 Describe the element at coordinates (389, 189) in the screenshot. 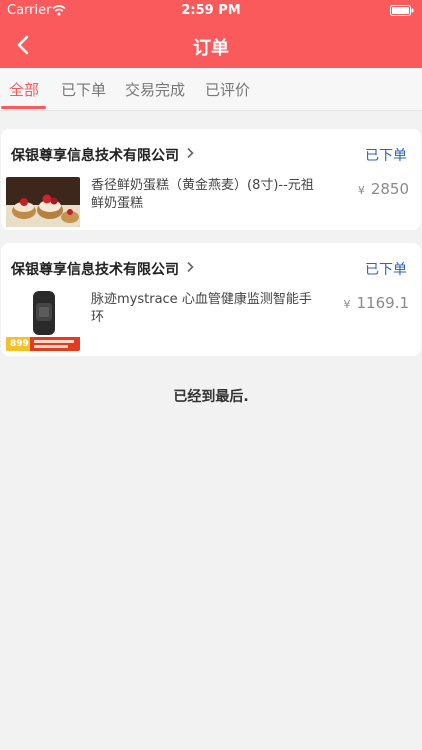

I see `price-value: 2850` at that location.